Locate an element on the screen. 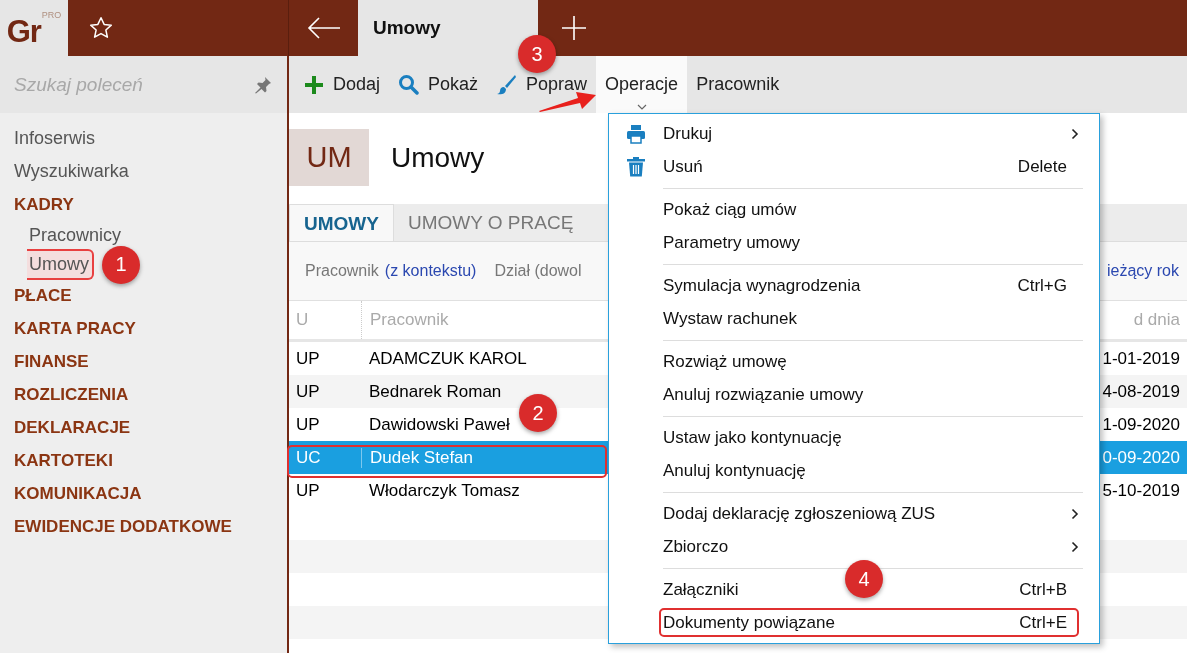 Image resolution: width=1187 pixels, height=653 pixels. toolbar-button: Operacje is located at coordinates (642, 84).